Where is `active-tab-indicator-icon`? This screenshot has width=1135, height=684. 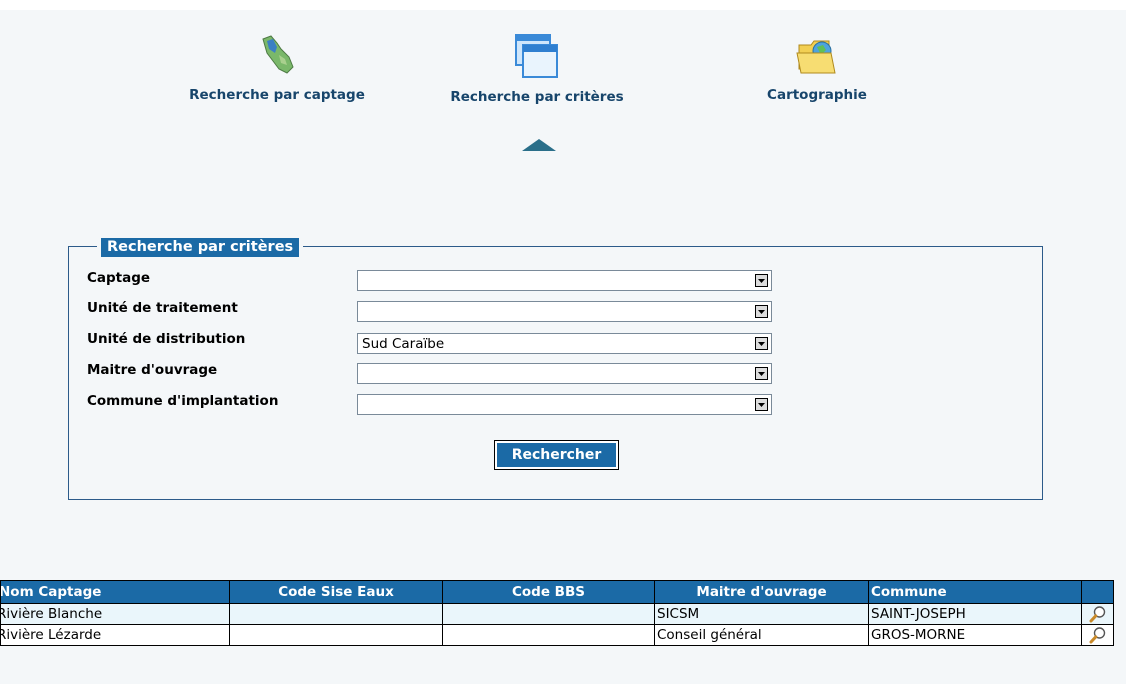 active-tab-indicator-icon is located at coordinates (539, 145).